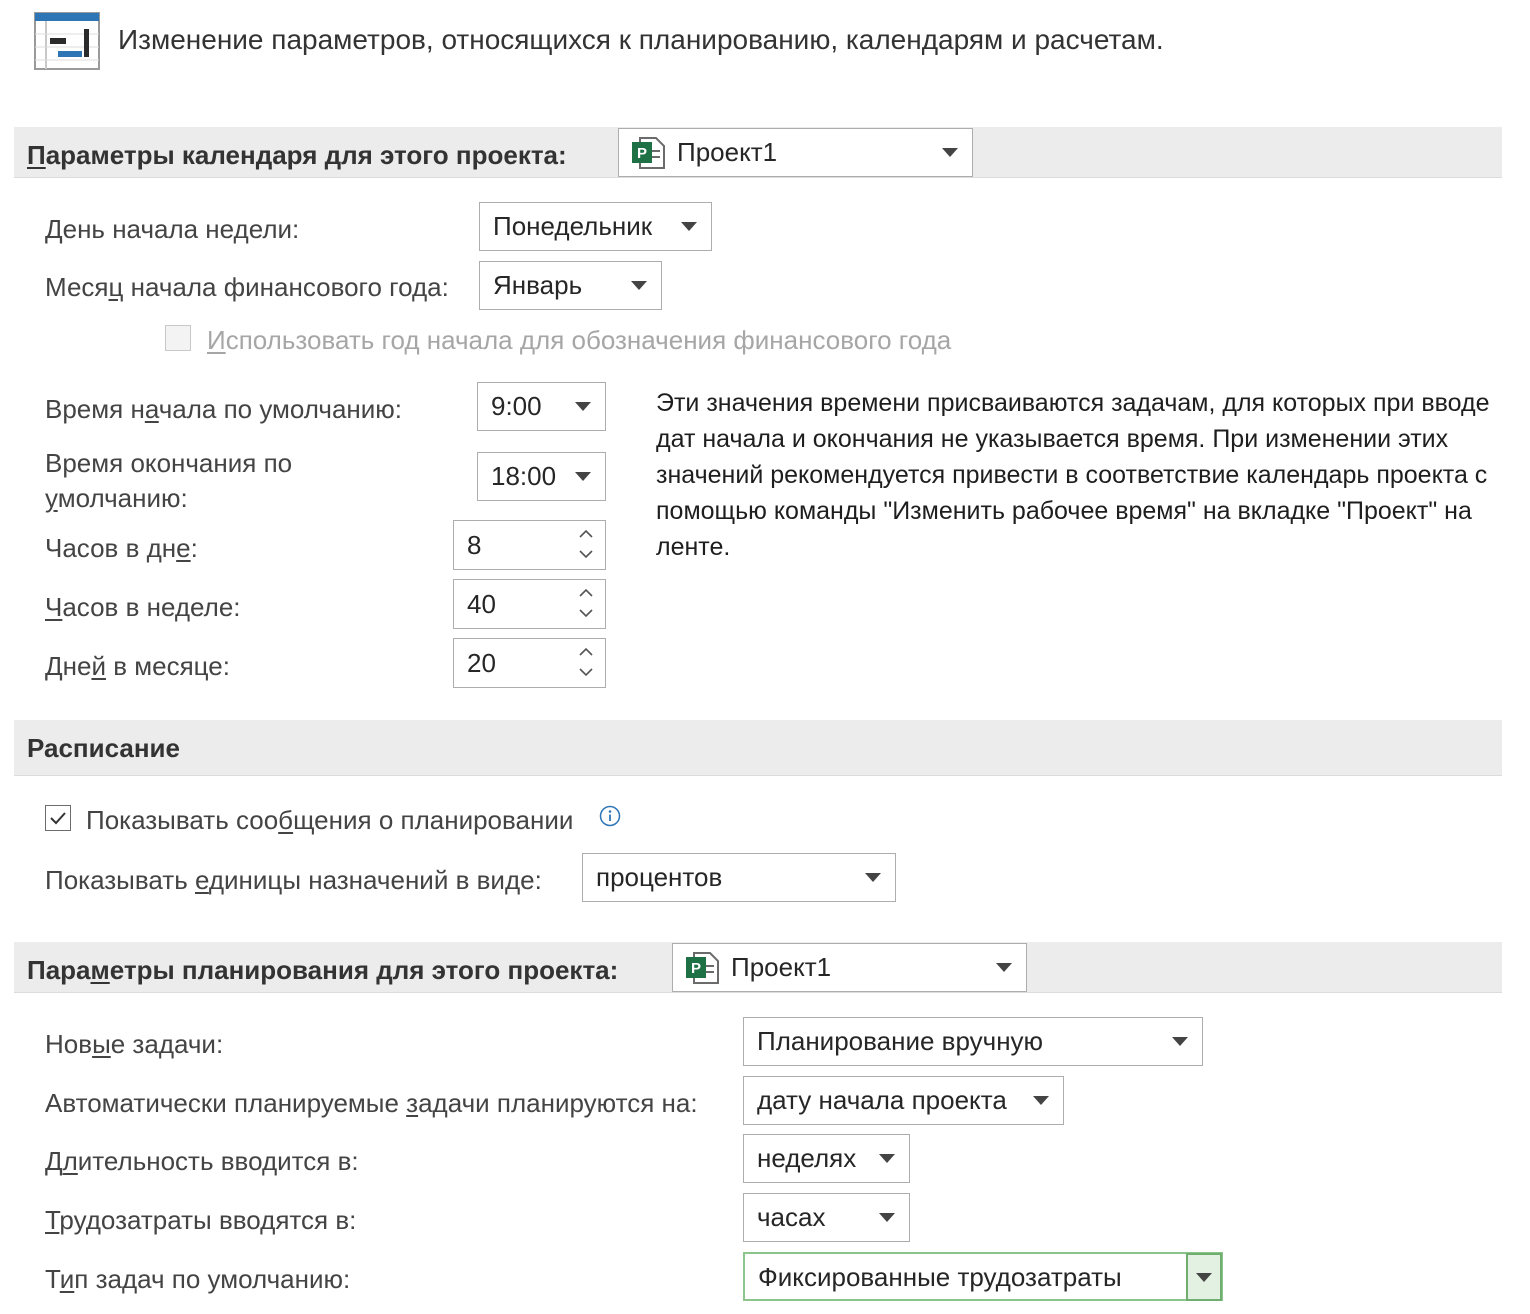 This screenshot has height=1314, width=1530. Describe the element at coordinates (143, 607) in the screenshot. I see `hours-per-week-label: Часов в неделе:` at that location.